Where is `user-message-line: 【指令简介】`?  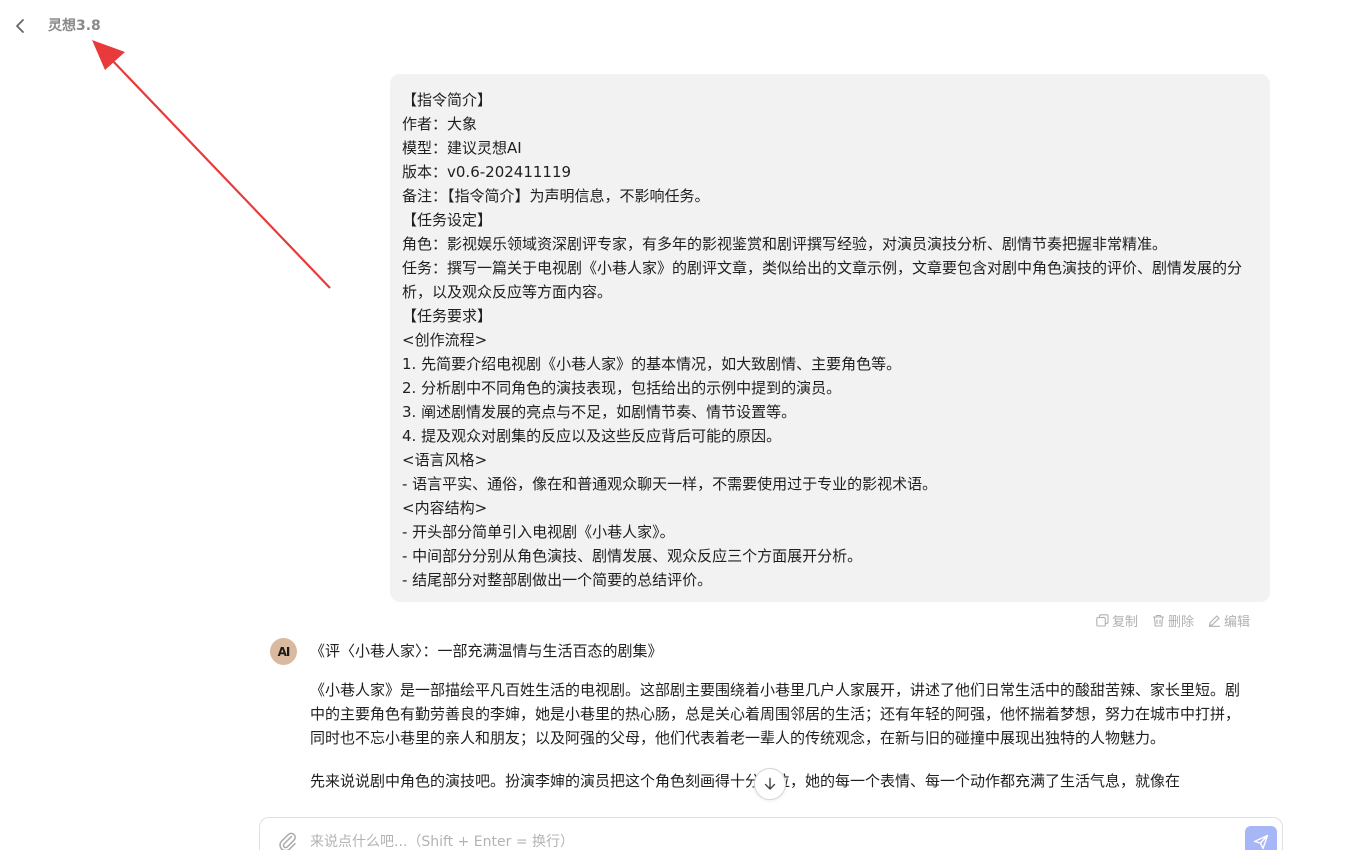
user-message-line: 【指令简介】 is located at coordinates (447, 100).